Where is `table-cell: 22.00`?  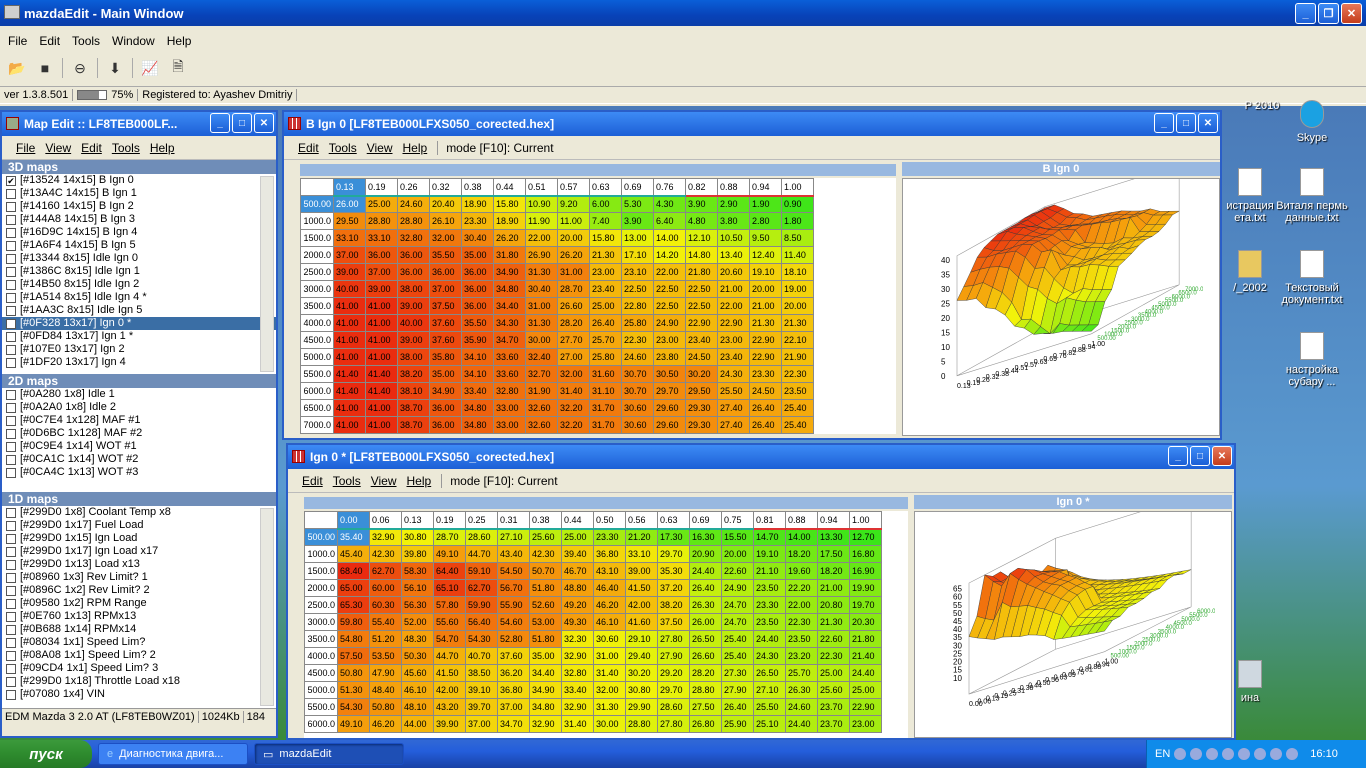 table-cell: 22.00 is located at coordinates (669, 272).